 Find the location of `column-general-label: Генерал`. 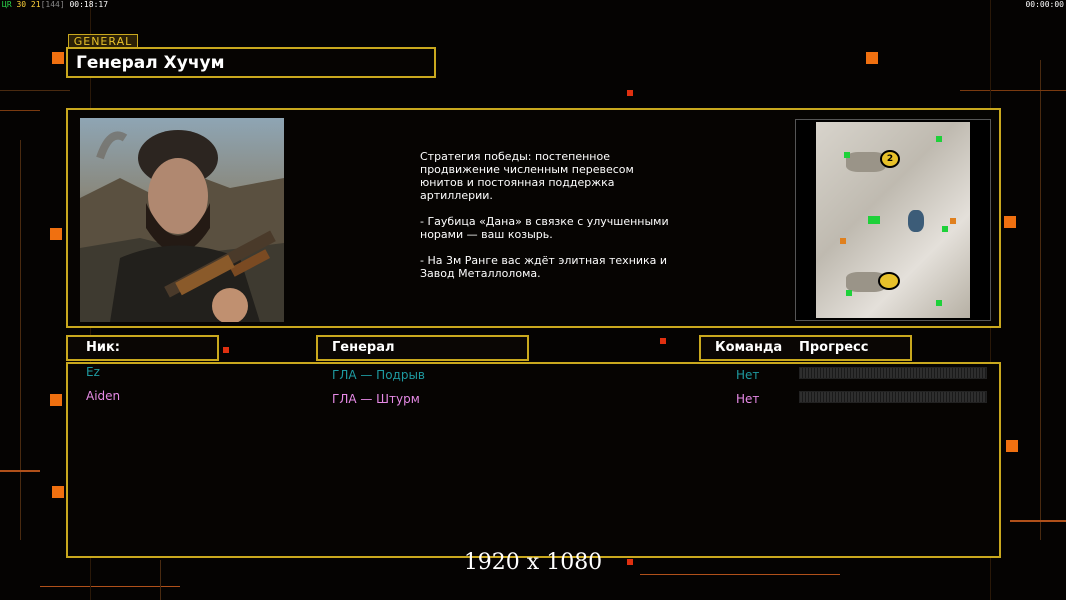

column-general-label: Генерал is located at coordinates (363, 347).